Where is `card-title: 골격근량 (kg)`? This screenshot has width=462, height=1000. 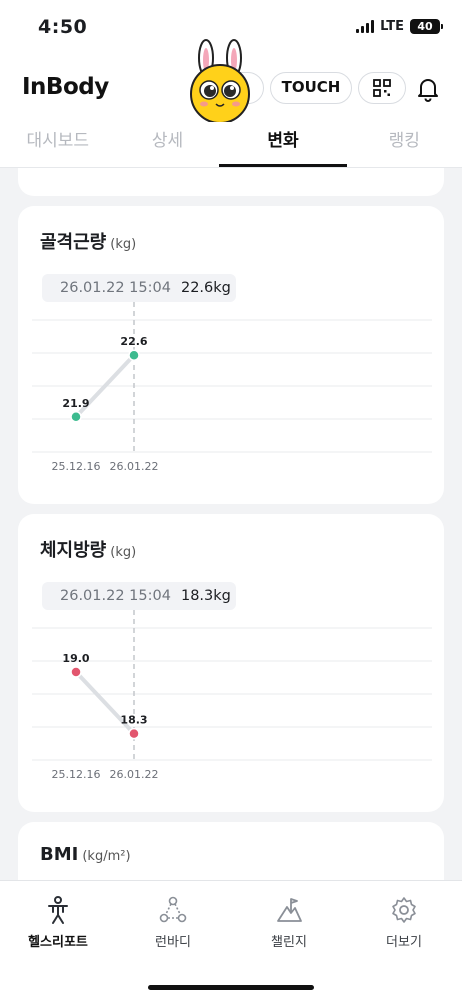
card-title: 골격근량 (kg) is located at coordinates (88, 242).